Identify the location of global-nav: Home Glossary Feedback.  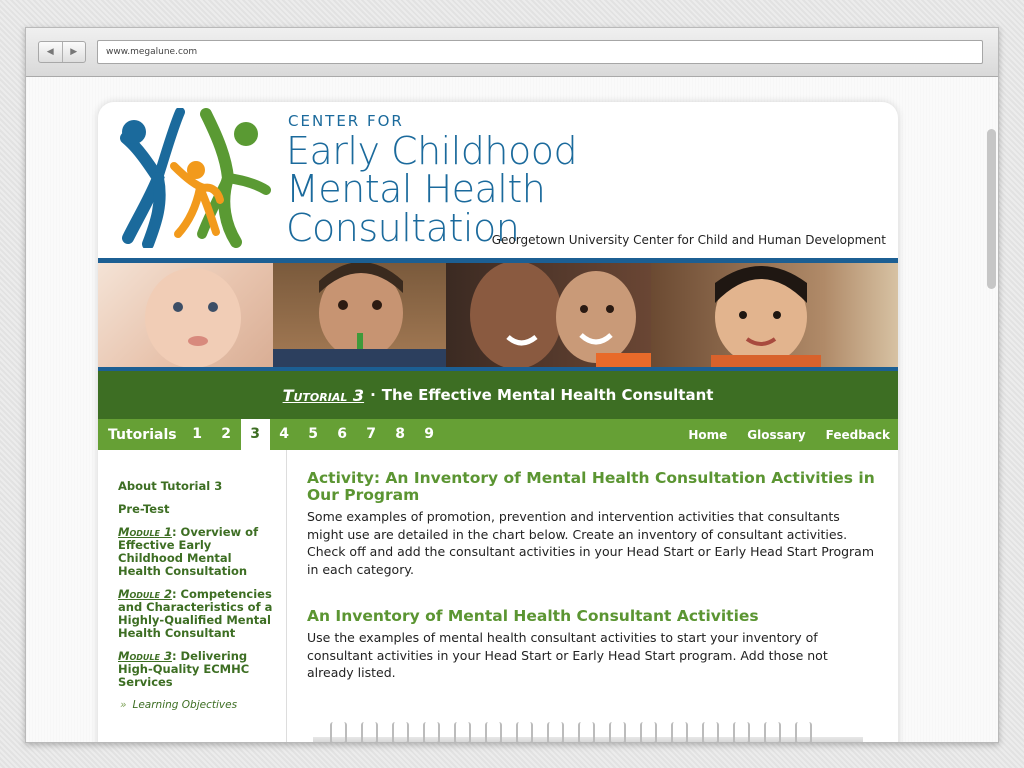
(789, 434).